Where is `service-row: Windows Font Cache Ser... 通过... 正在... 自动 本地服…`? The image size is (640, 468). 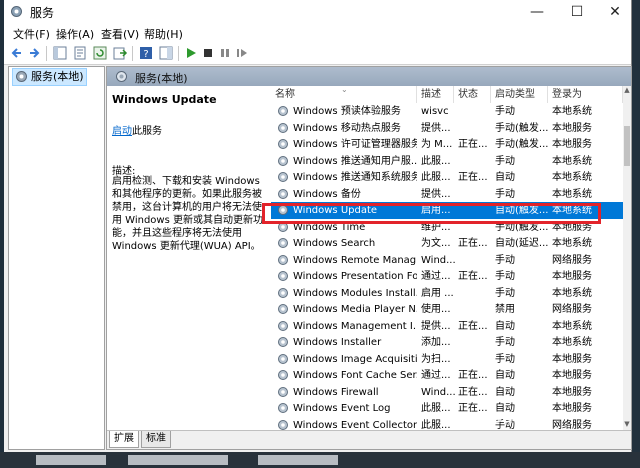 service-row: Windows Font Cache Ser... 通过... 正在... 自动 本地服… is located at coordinates (447, 375).